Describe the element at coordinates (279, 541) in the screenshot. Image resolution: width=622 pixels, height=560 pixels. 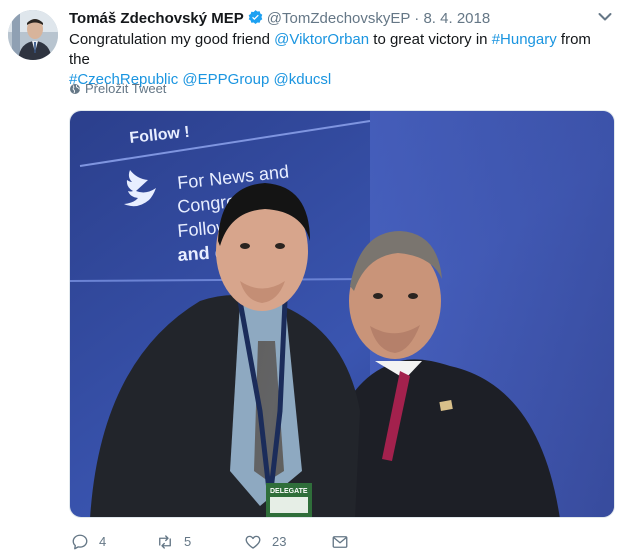
I see `like-count: 23` at that location.